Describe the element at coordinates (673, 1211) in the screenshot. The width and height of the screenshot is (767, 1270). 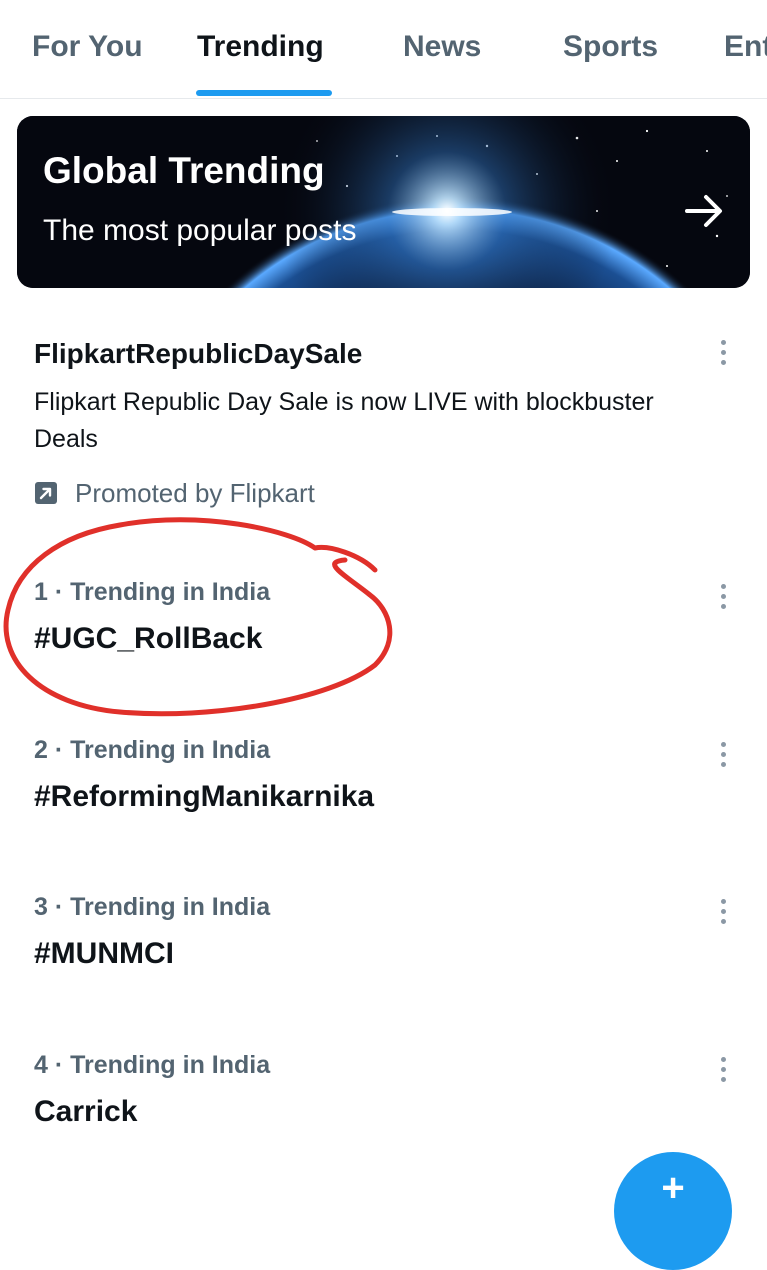
I see `compose-button: +` at that location.